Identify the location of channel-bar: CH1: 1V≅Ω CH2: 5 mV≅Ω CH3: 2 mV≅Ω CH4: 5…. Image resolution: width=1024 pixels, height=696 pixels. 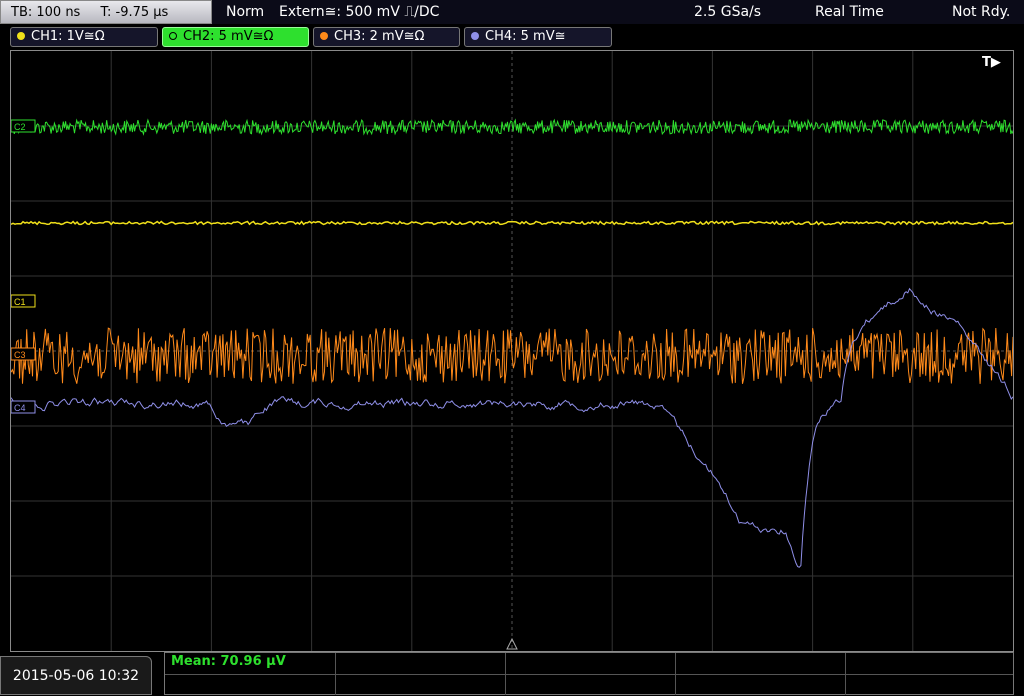
(512, 37).